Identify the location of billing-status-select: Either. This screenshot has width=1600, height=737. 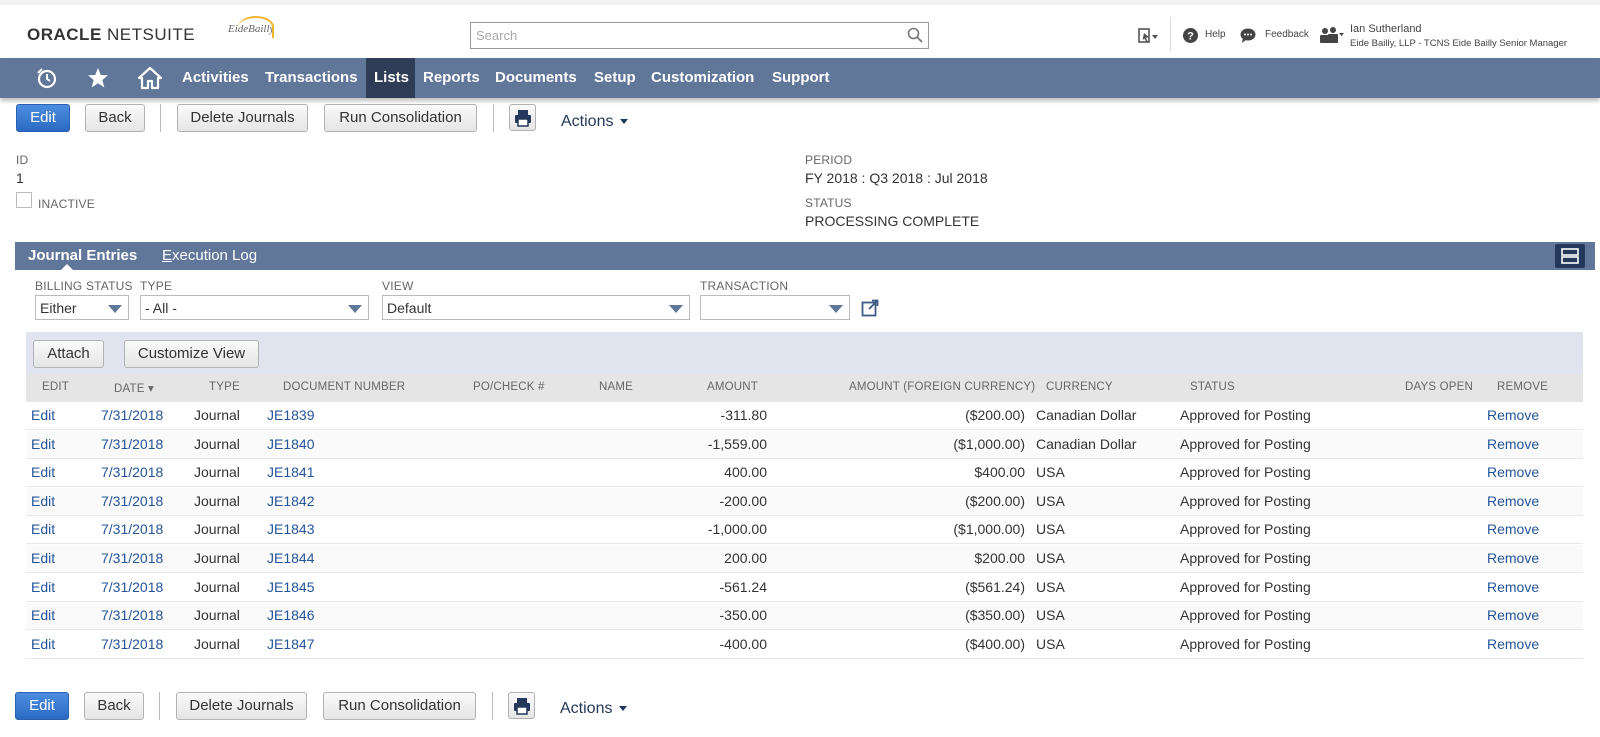
(82, 307).